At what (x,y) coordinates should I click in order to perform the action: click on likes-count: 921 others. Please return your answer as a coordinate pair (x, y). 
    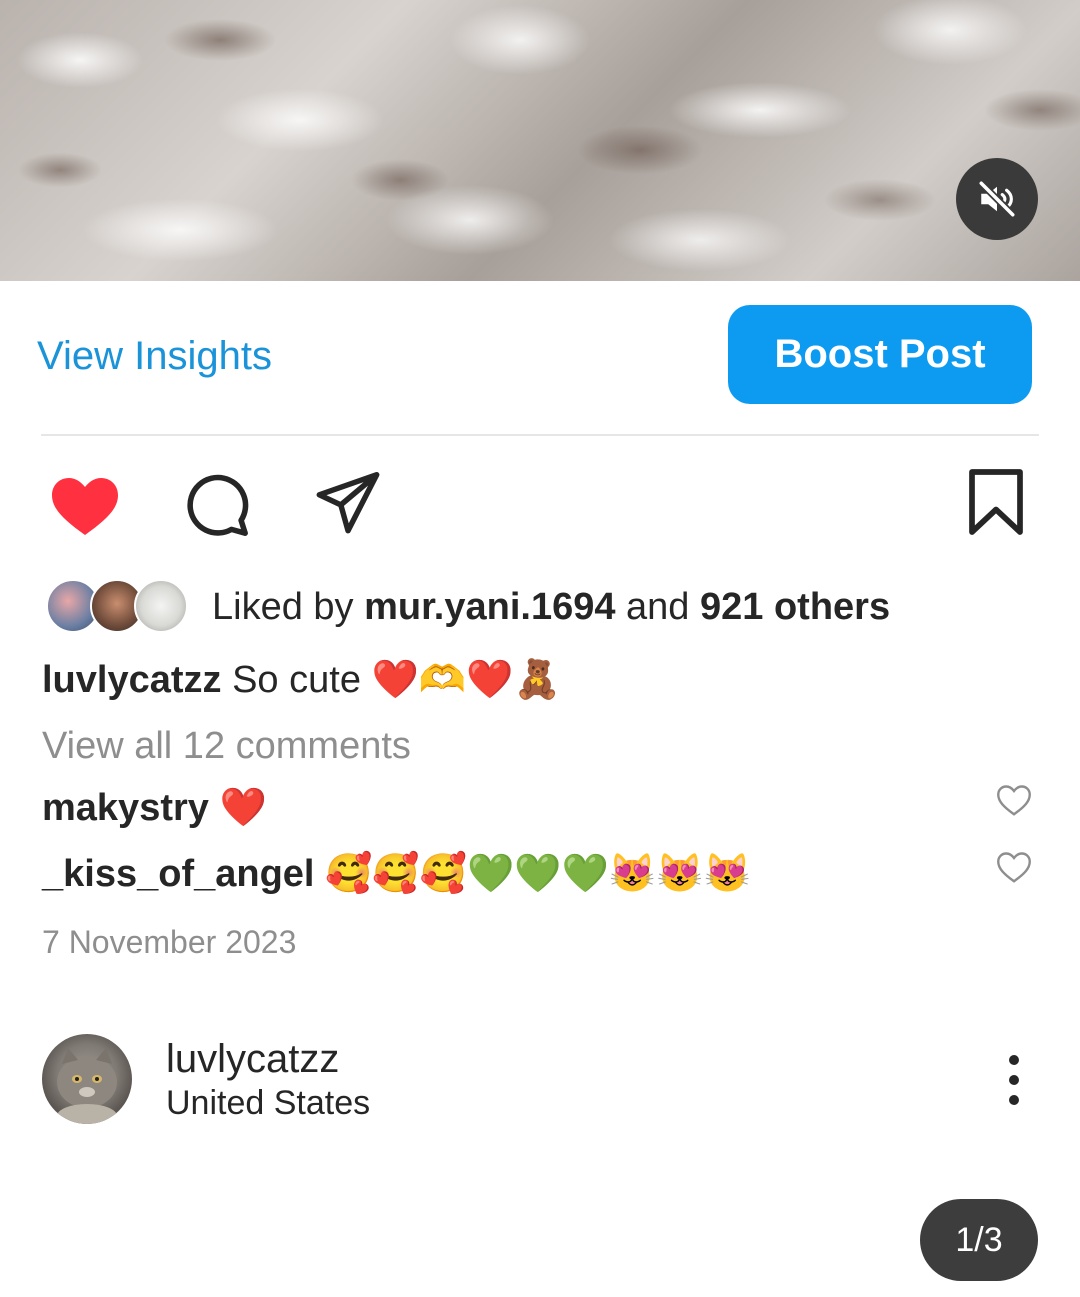
    Looking at the image, I should click on (795, 607).